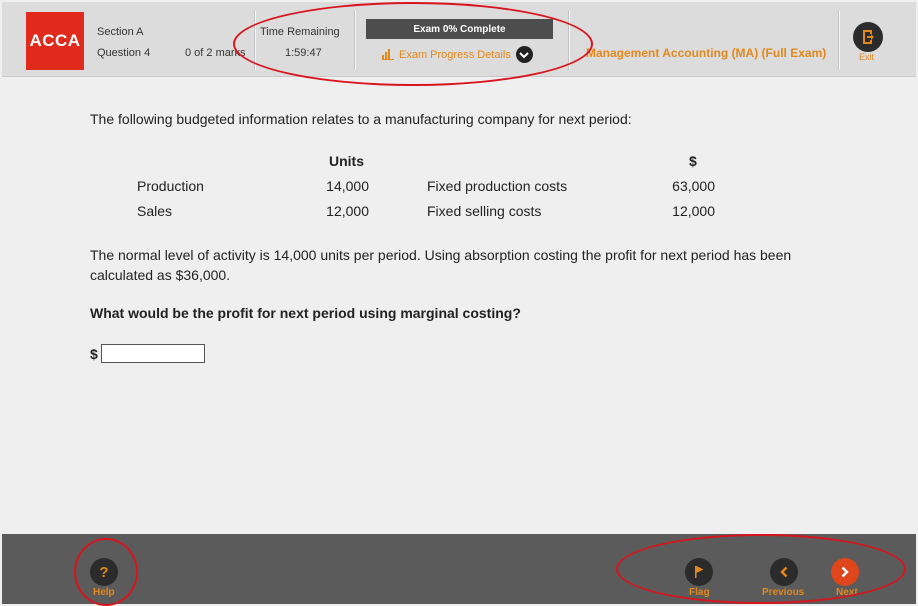  Describe the element at coordinates (94, 354) in the screenshot. I see `currency-symbol: $` at that location.